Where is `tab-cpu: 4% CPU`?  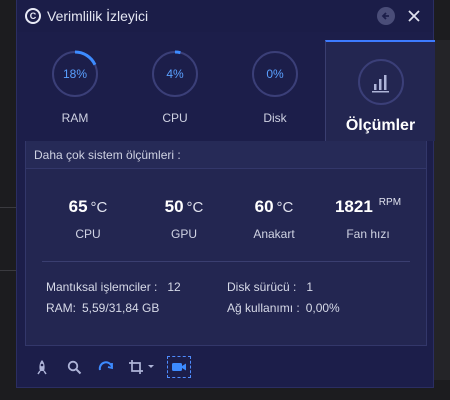
tab-cpu: 4% CPU is located at coordinates (175, 90).